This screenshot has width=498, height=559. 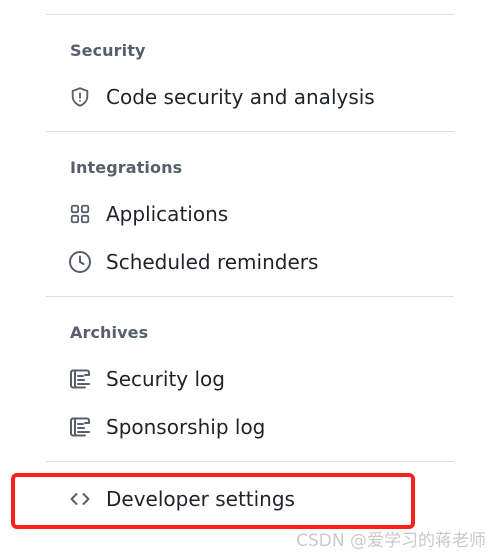 What do you see at coordinates (126, 167) in the screenshot?
I see `section-heading-integrations: Integrations` at bounding box center [126, 167].